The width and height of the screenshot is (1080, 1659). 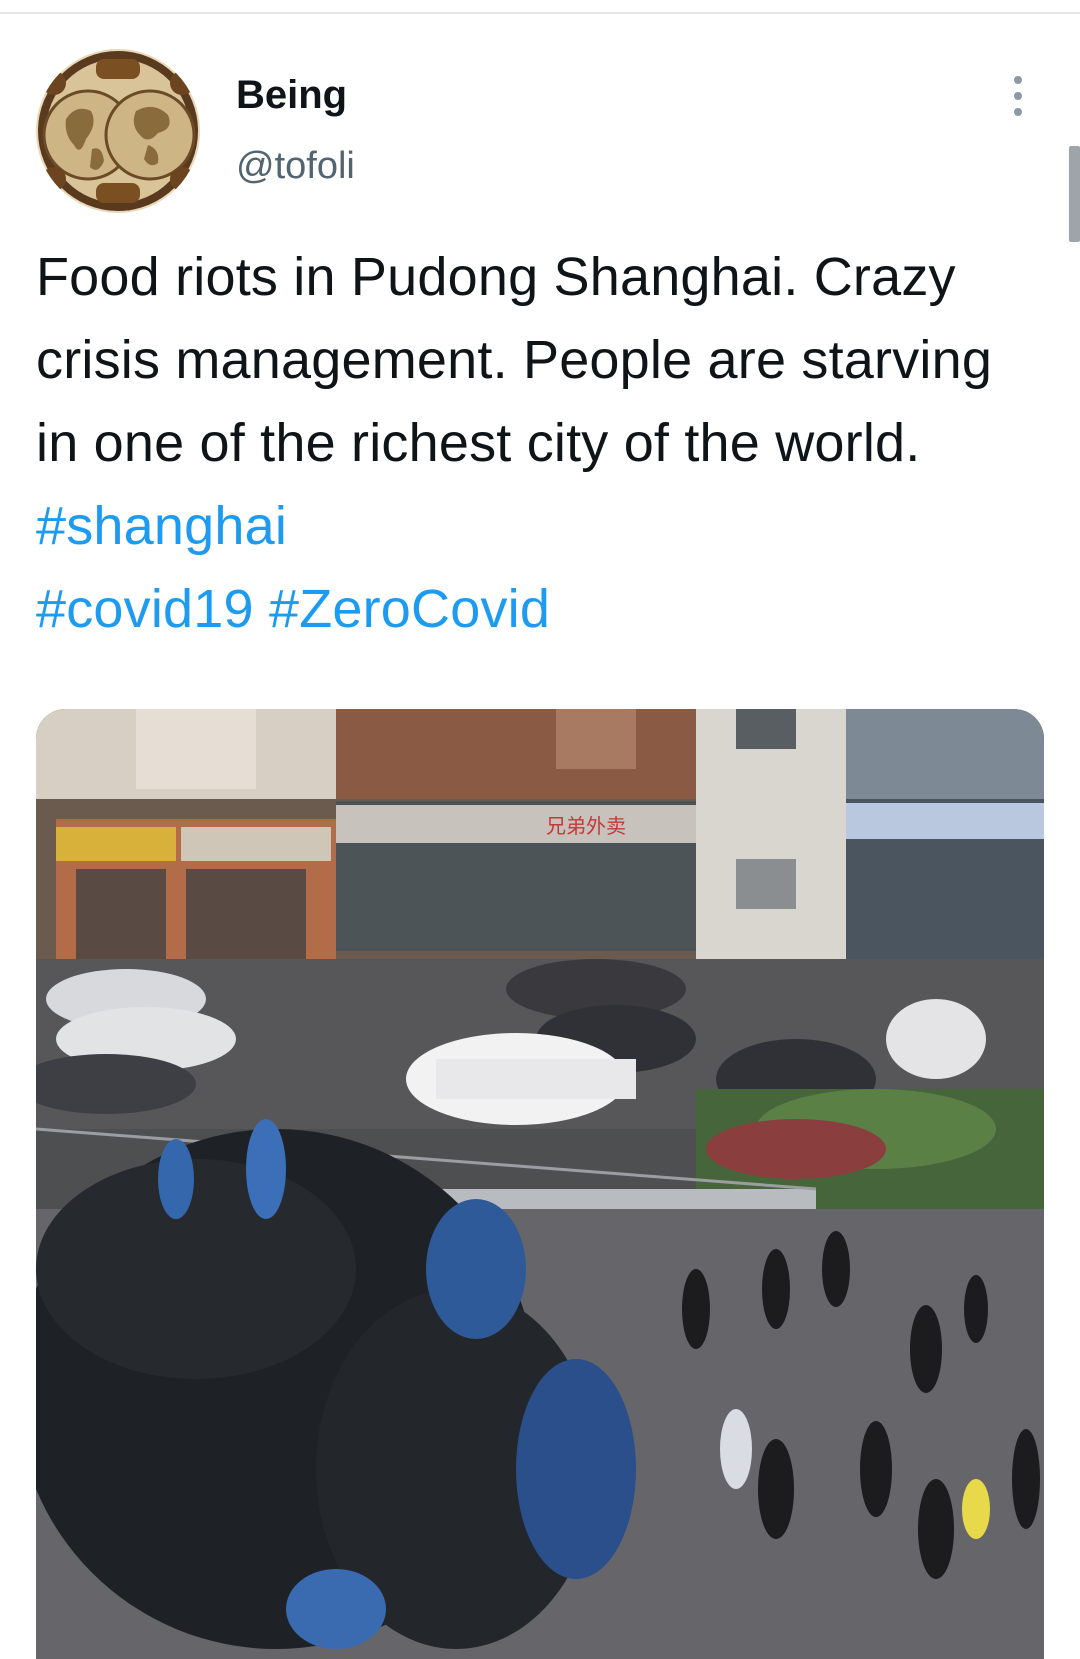 I want to click on more-options-button, so click(x=1018, y=101).